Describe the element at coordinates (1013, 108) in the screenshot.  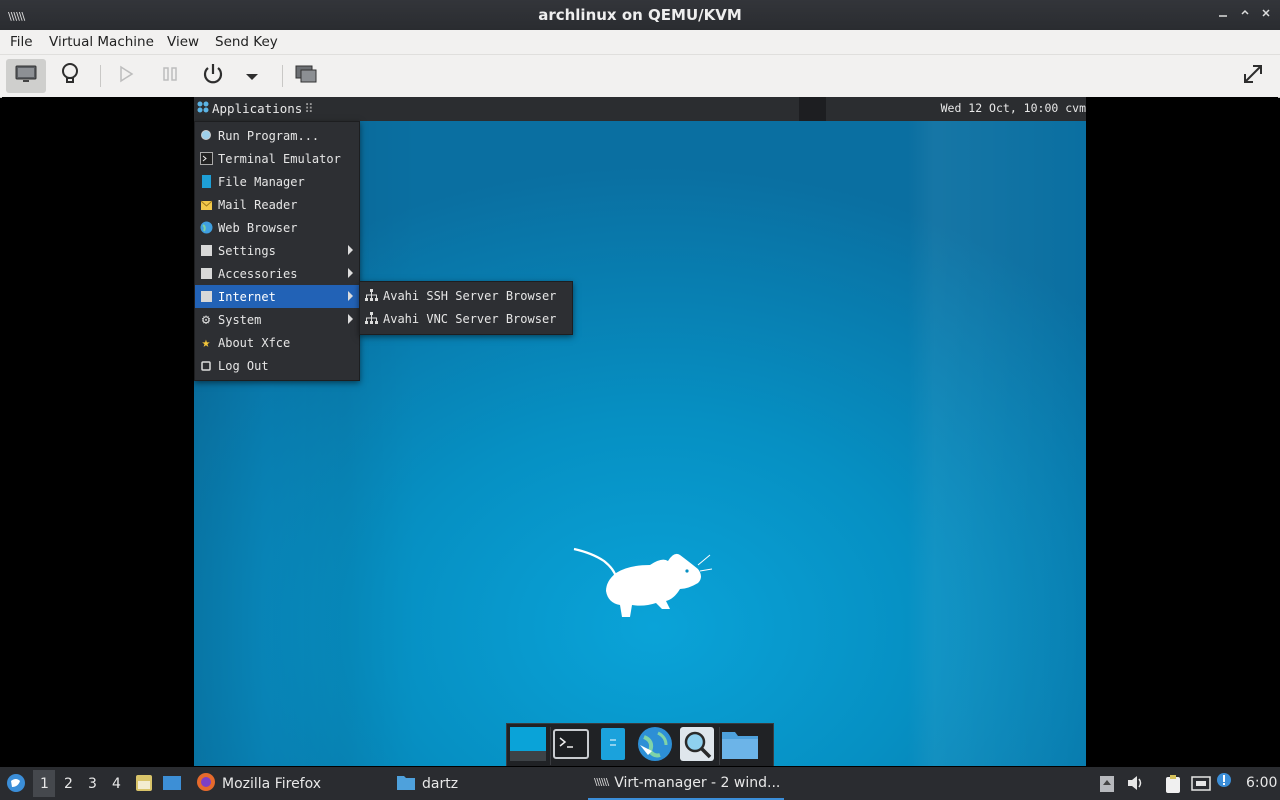
I see `guest-clock: Wed 12 Oct, 10:00 cvm` at that location.